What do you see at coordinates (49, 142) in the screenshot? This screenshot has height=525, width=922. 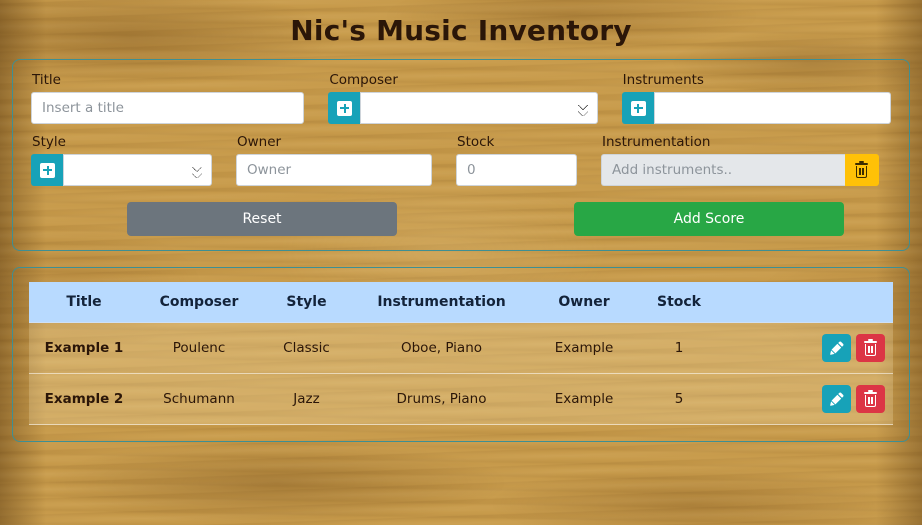 I see `label-style: Style` at bounding box center [49, 142].